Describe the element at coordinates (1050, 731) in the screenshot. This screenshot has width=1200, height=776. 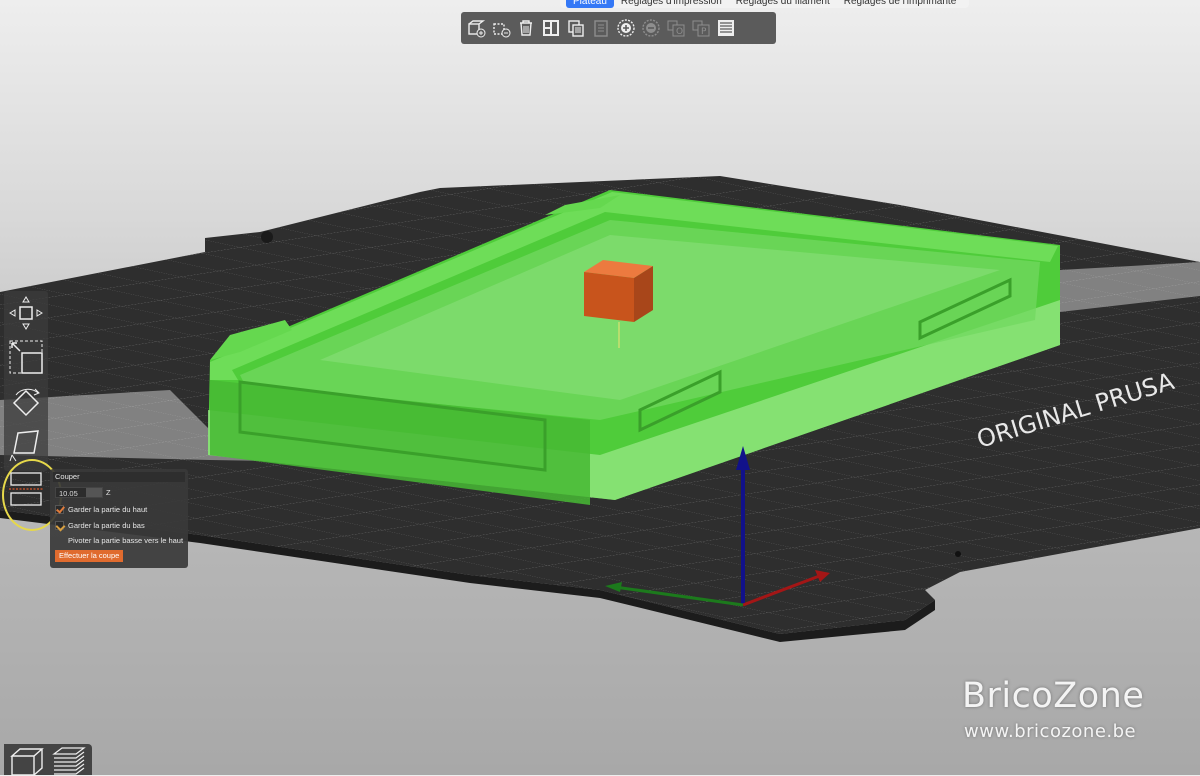
I see `watermark-url: www.bricozone.be` at that location.